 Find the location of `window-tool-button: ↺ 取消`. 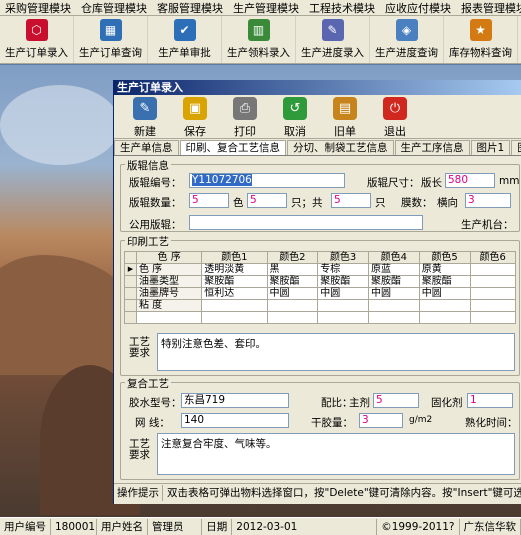

window-tool-button: ↺ 取消 is located at coordinates (295, 117).